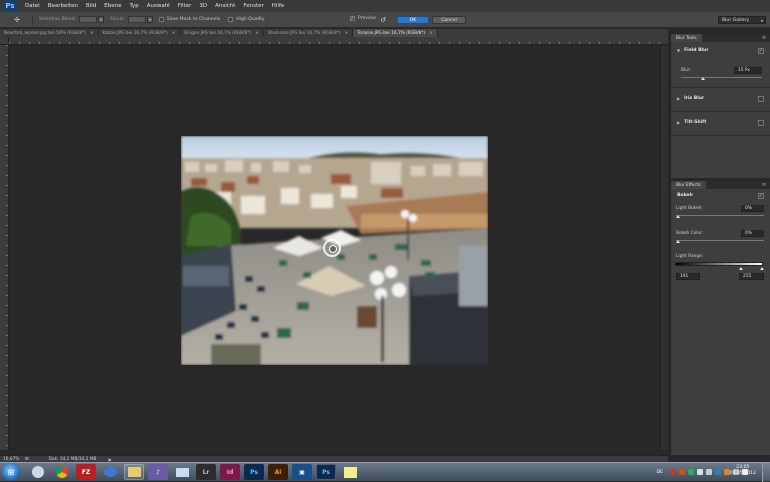 The height and width of the screenshot is (482, 770). I want to click on vertical-ruler, so click(4, 247).